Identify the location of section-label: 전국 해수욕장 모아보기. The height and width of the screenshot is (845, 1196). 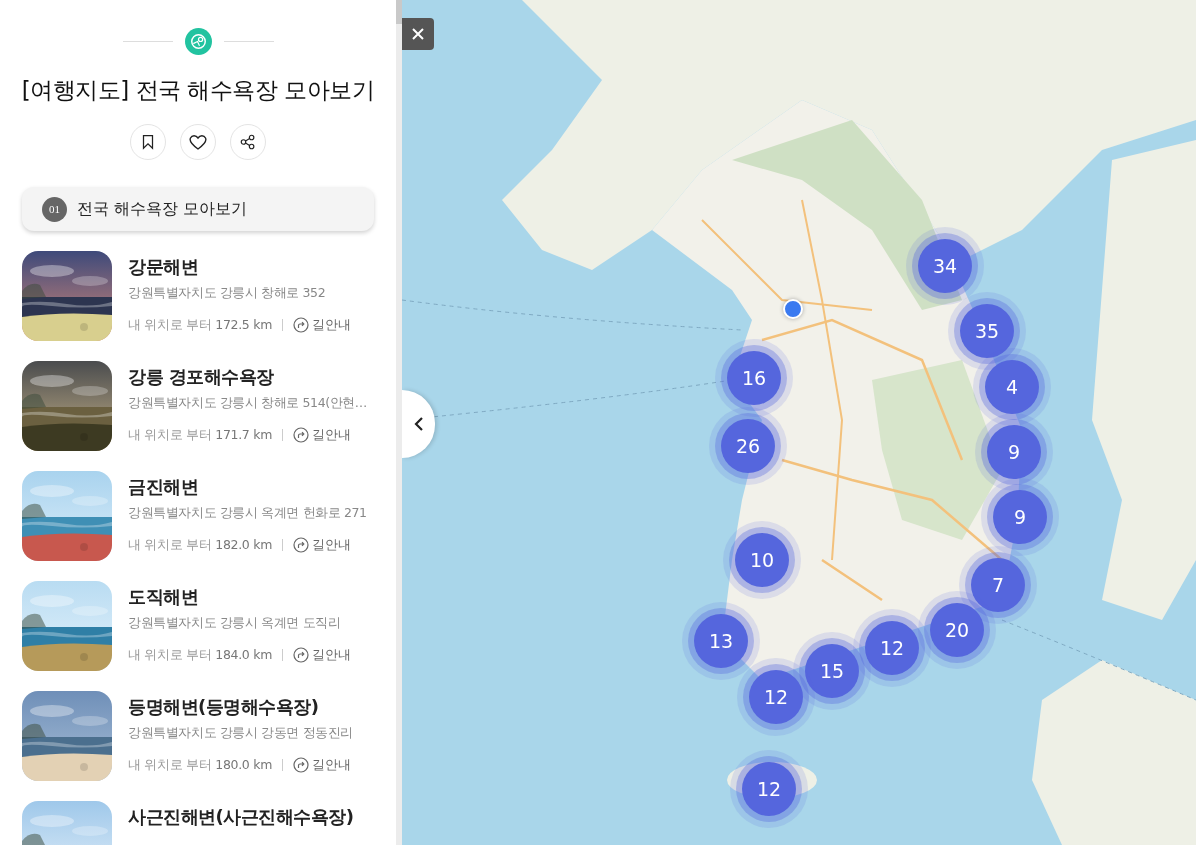
(162, 209).